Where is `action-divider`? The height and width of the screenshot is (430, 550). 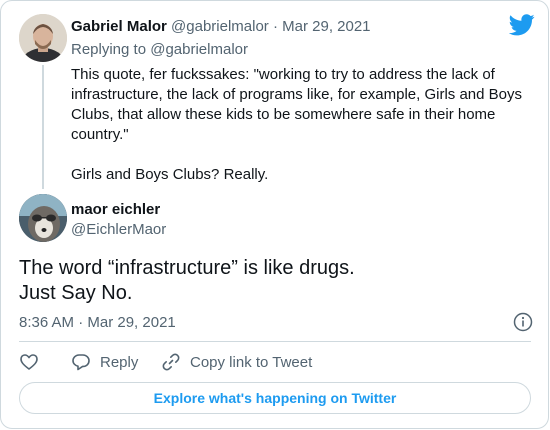 action-divider is located at coordinates (275, 341).